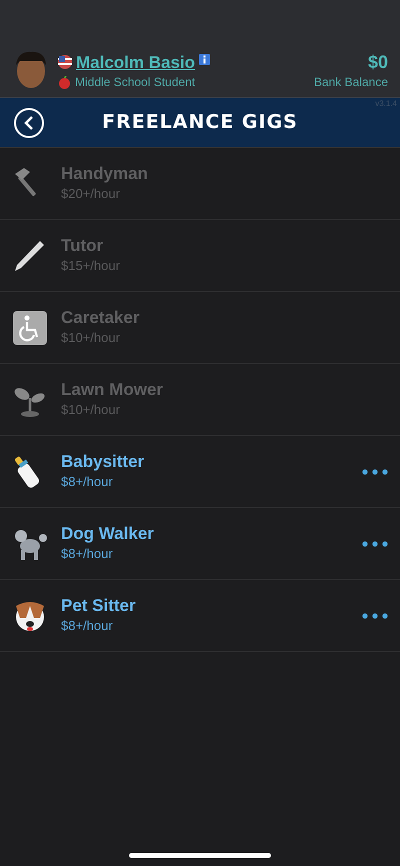 The height and width of the screenshot is (866, 400). What do you see at coordinates (378, 61) in the screenshot?
I see `balance-amount: $0` at bounding box center [378, 61].